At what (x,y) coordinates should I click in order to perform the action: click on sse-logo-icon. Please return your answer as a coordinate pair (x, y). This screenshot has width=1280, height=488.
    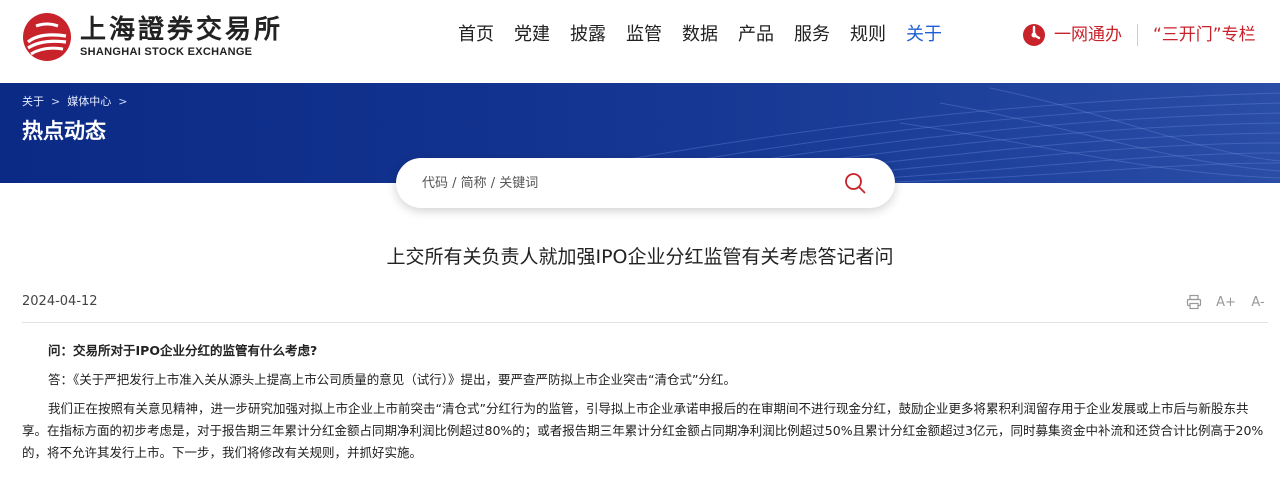
    Looking at the image, I should click on (47, 37).